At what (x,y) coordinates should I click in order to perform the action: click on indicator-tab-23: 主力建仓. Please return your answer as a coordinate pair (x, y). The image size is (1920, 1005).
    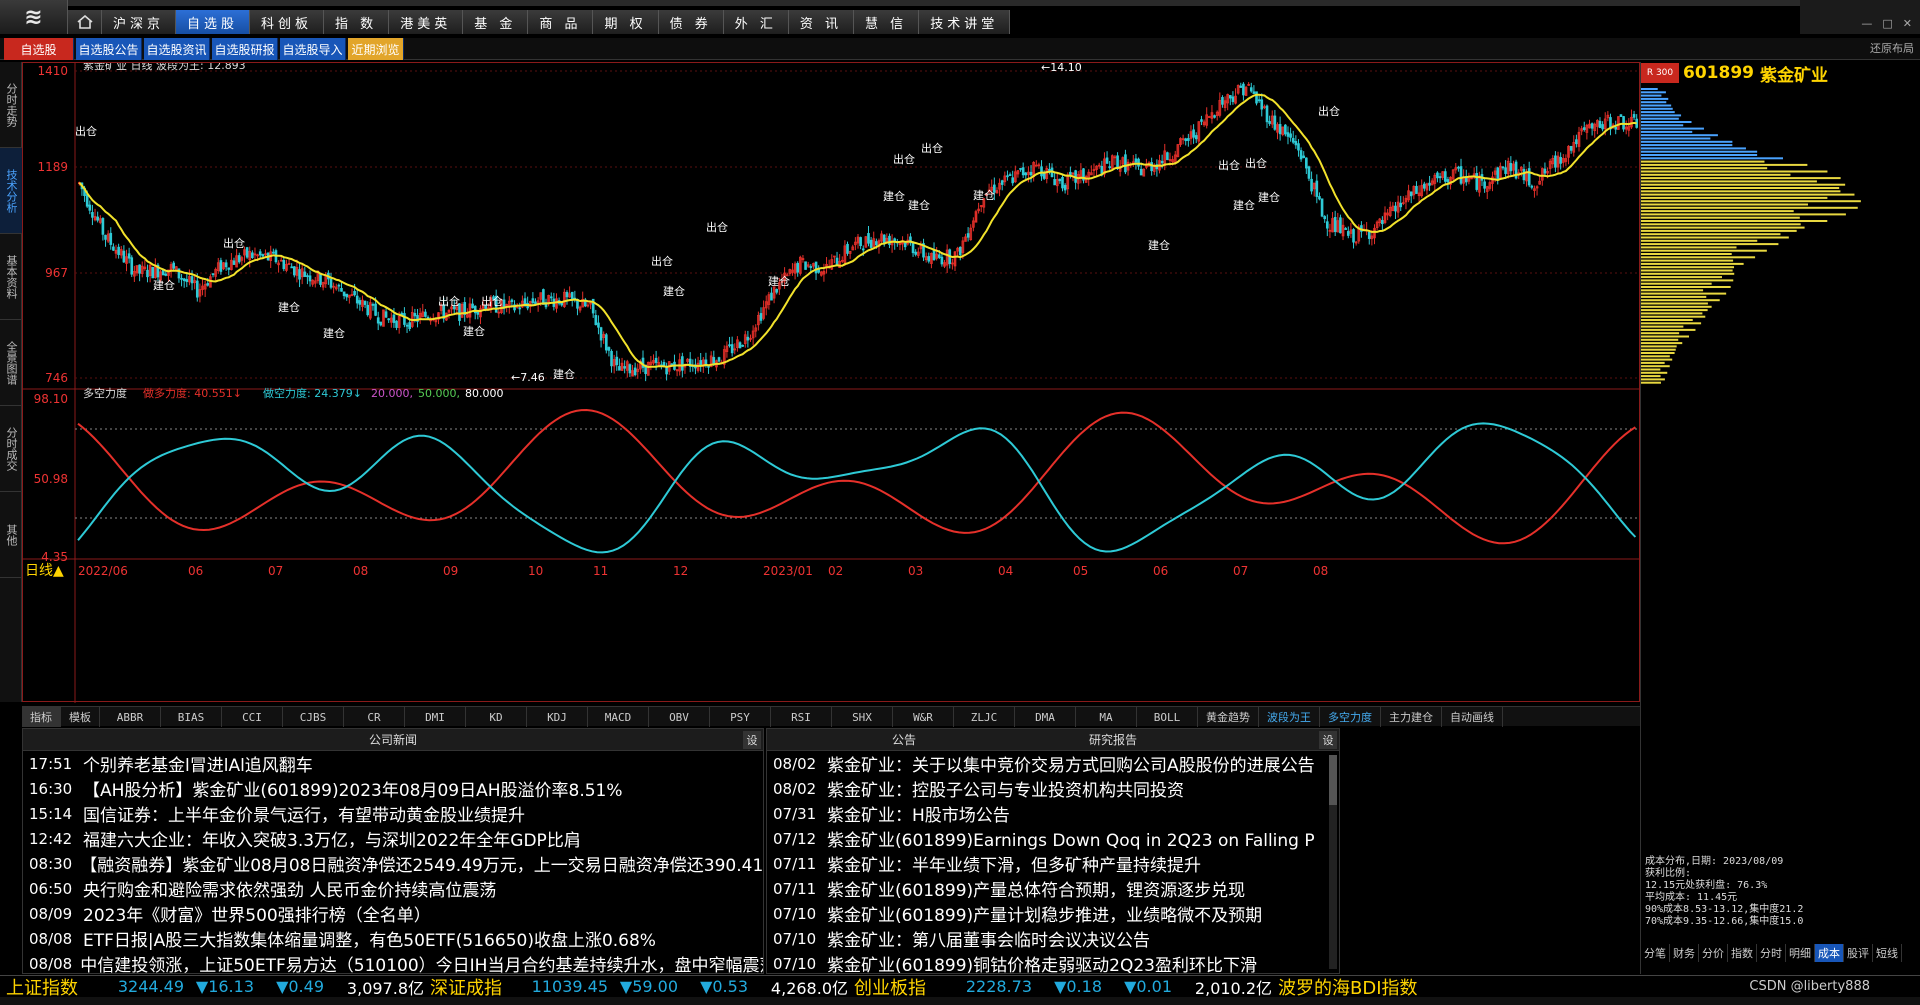
    Looking at the image, I should click on (1411, 717).